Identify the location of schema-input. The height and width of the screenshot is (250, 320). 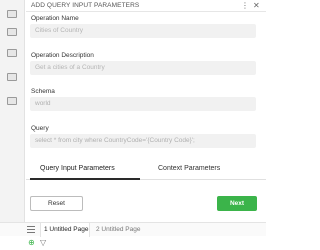
(143, 104).